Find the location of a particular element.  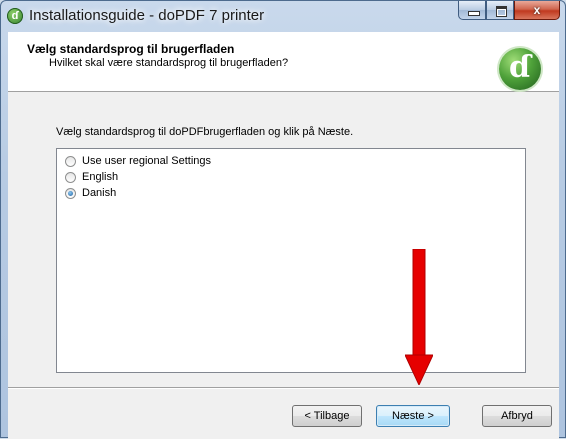

title-bar: ɗ Installationsguide - doPDF 7 printer x is located at coordinates (283, 16).